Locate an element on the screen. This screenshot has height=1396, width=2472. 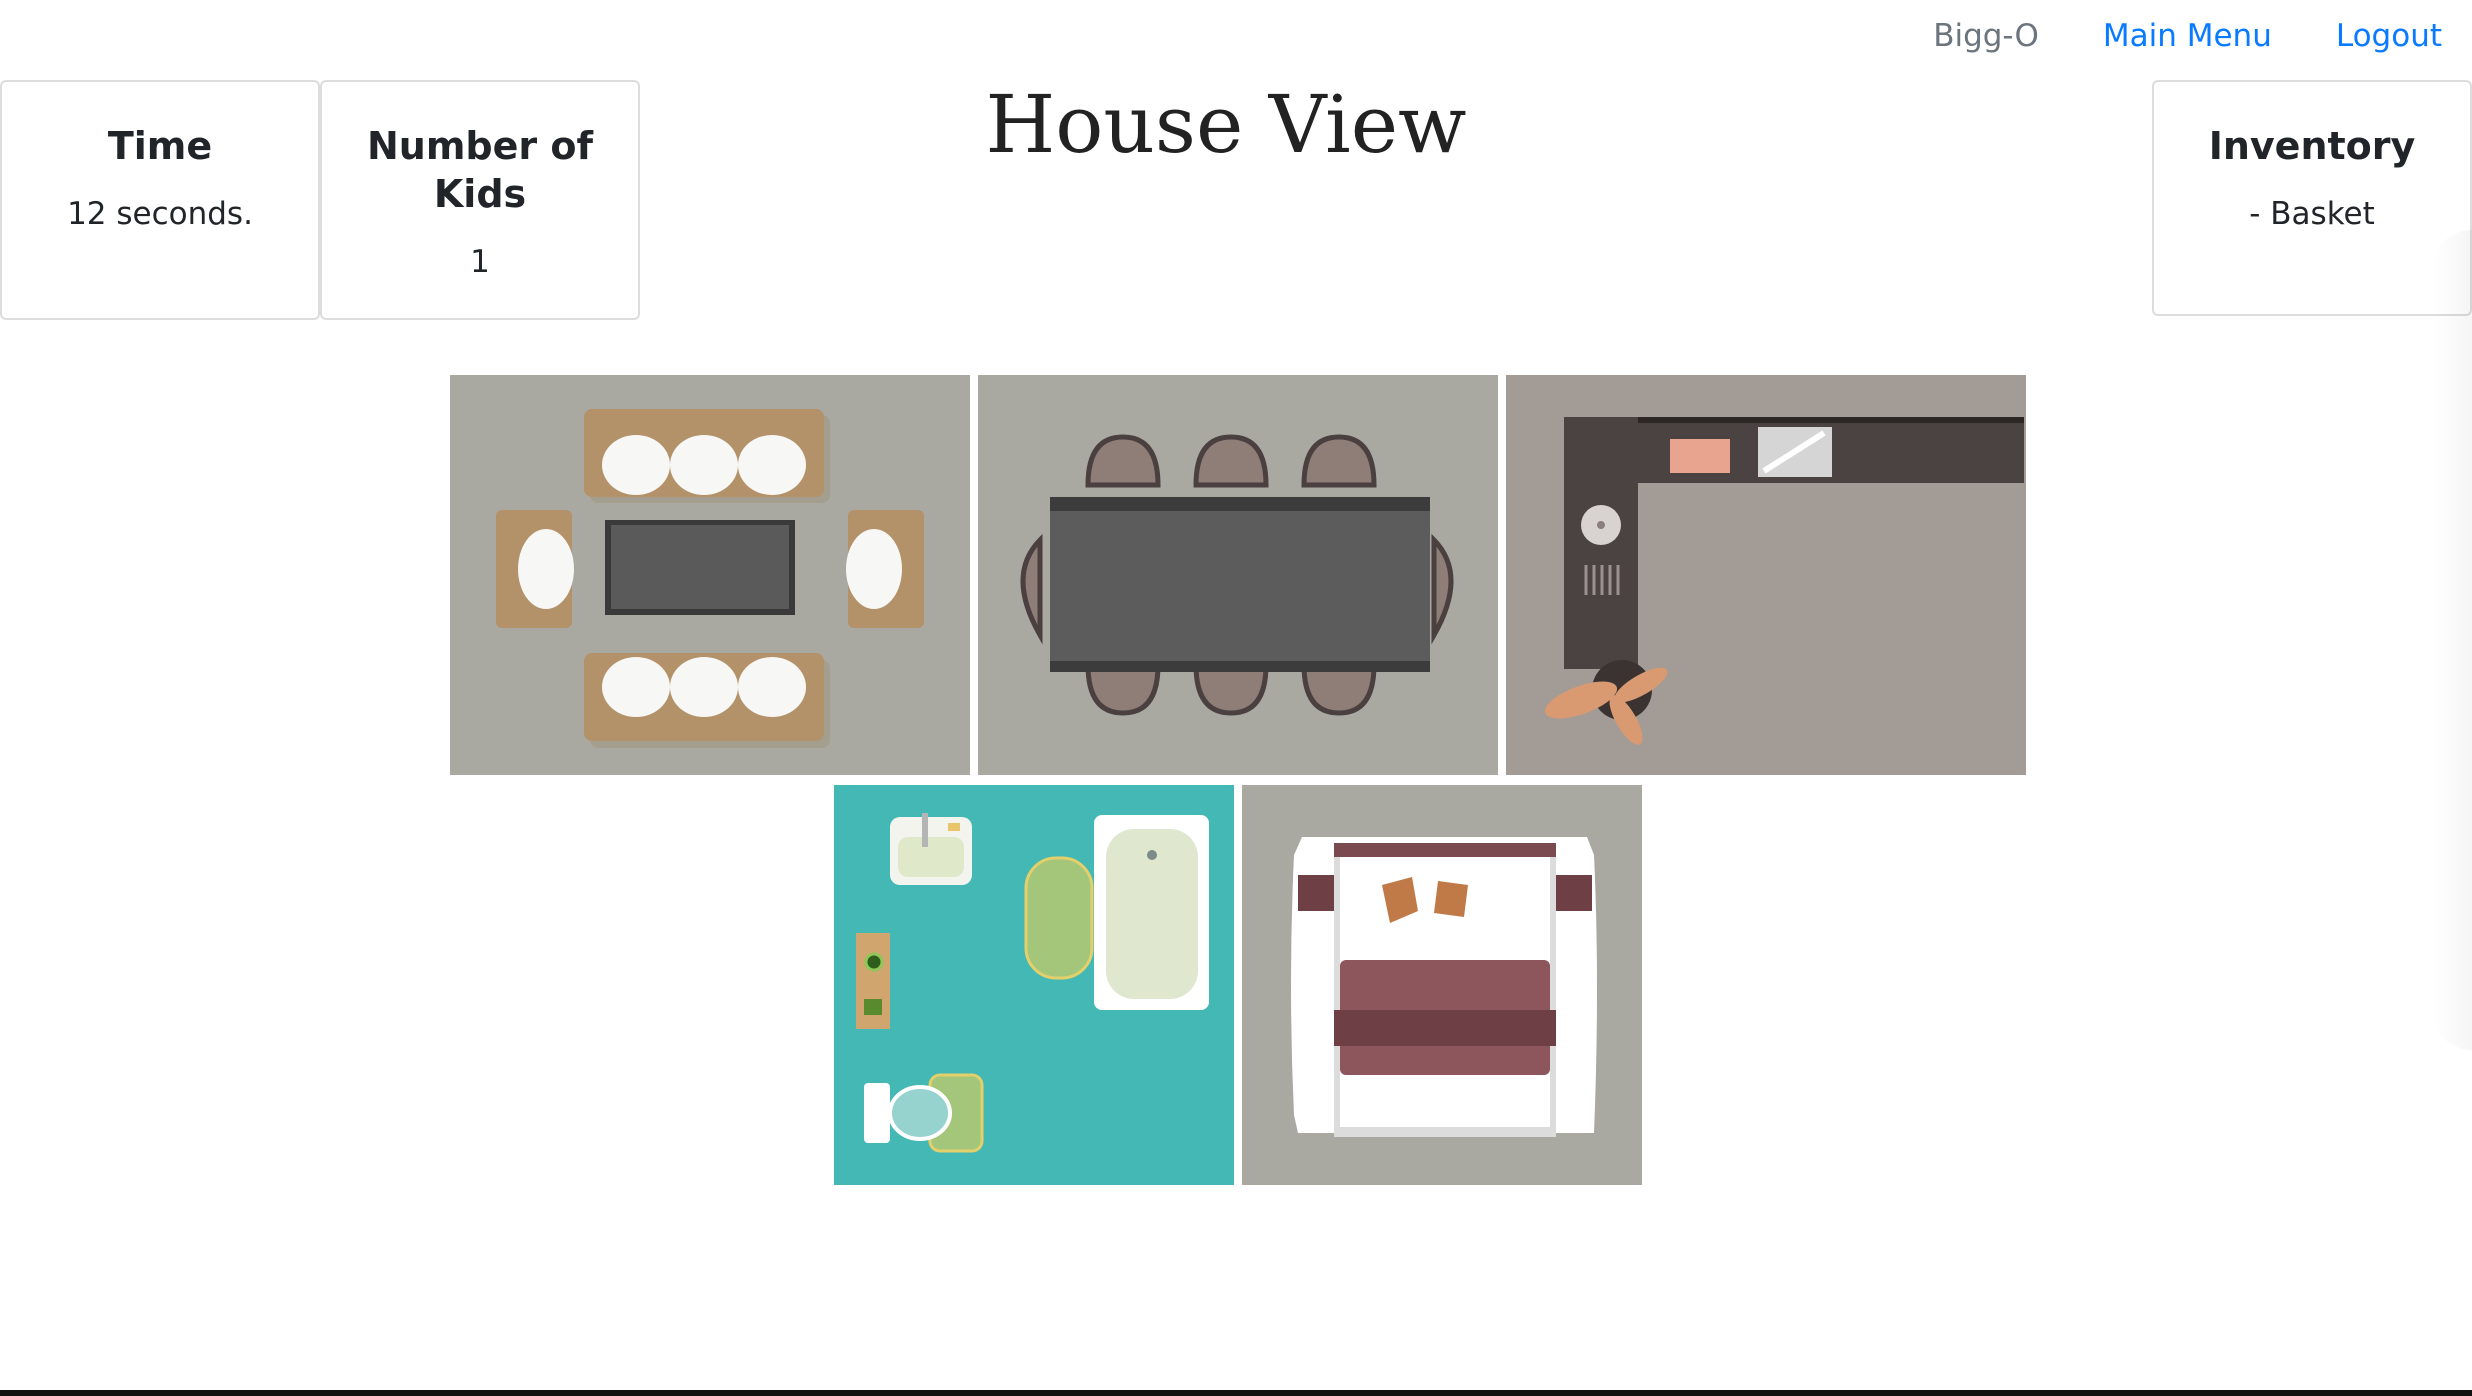
kitchen-floorplan-icon is located at coordinates (1766, 575).